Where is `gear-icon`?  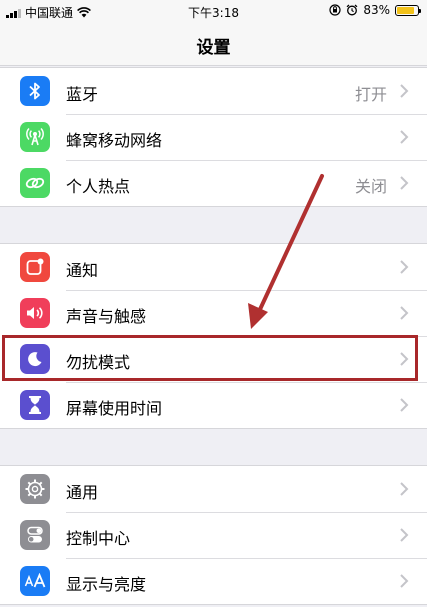
gear-icon is located at coordinates (35, 489).